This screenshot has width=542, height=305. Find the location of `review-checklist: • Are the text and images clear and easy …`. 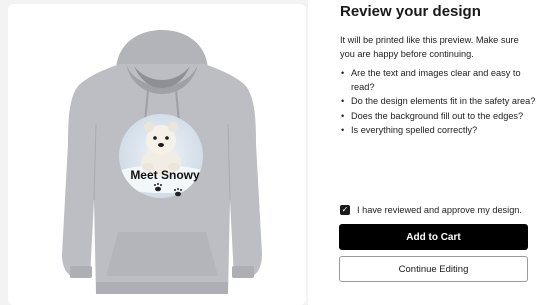

review-checklist: • Are the text and images clear and easy … is located at coordinates (440, 103).